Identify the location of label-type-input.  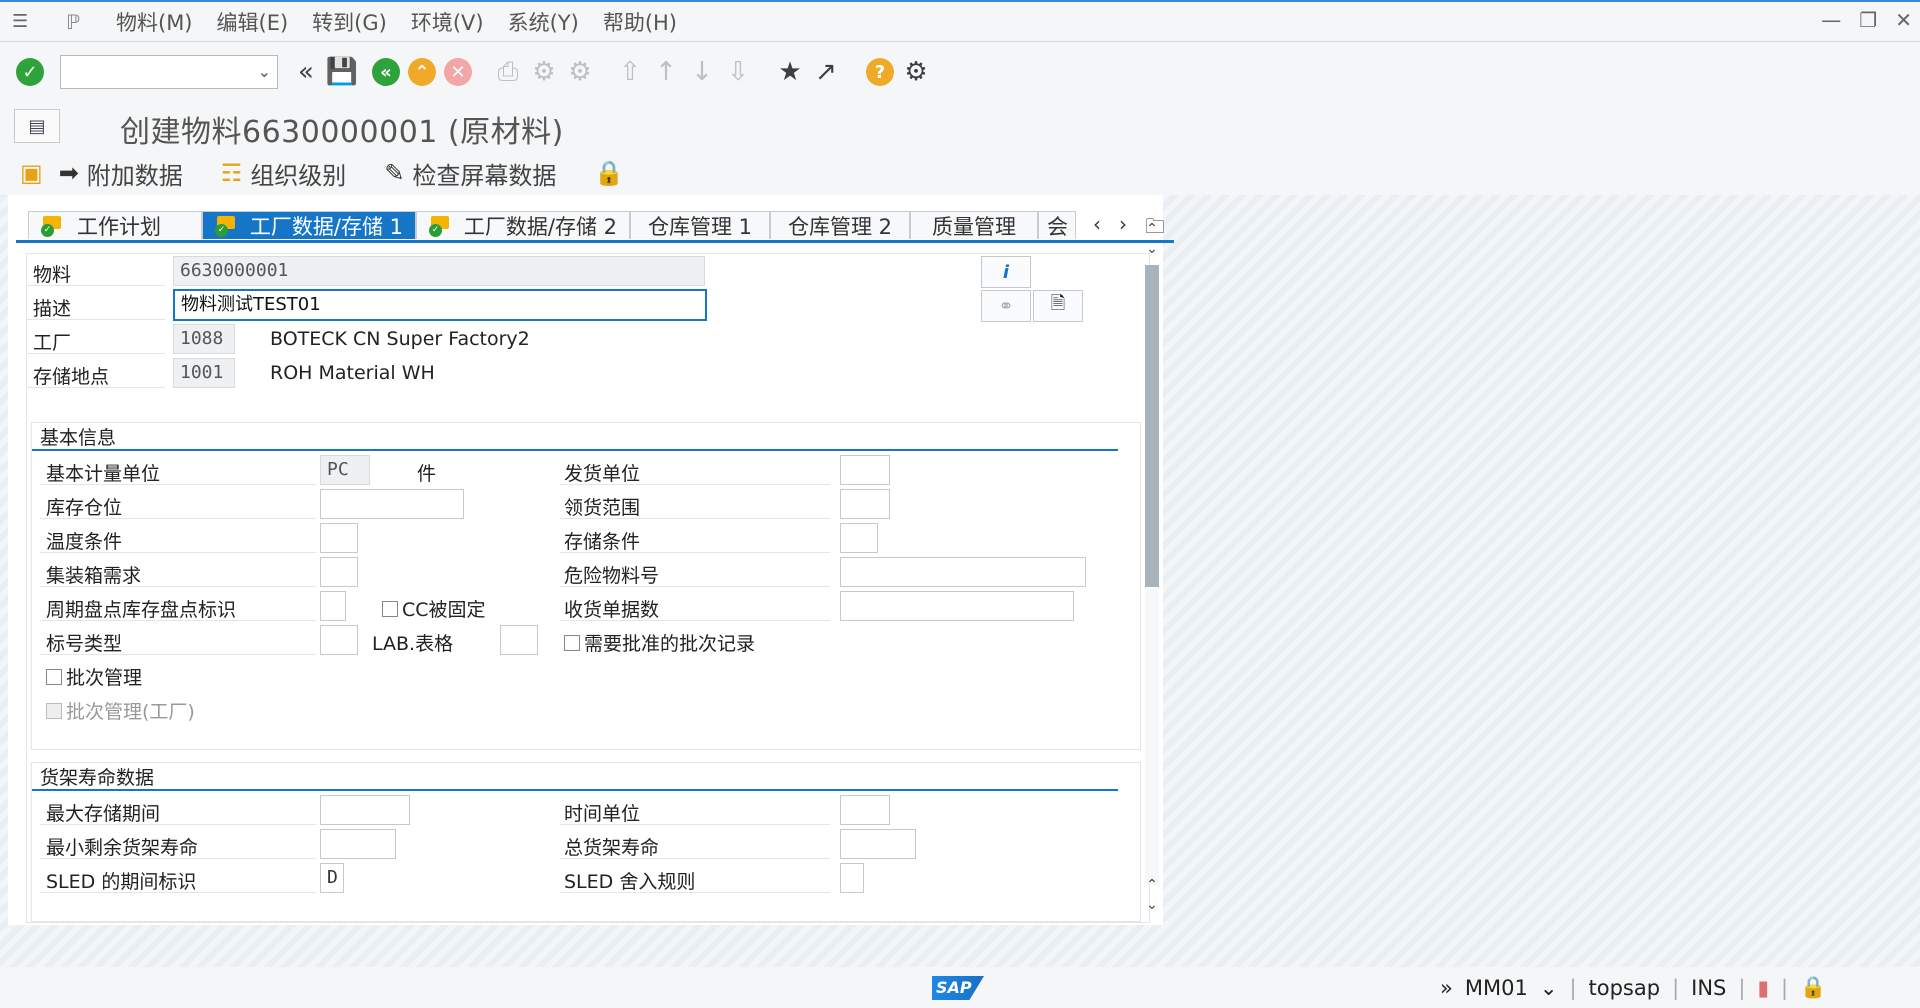
(339, 640).